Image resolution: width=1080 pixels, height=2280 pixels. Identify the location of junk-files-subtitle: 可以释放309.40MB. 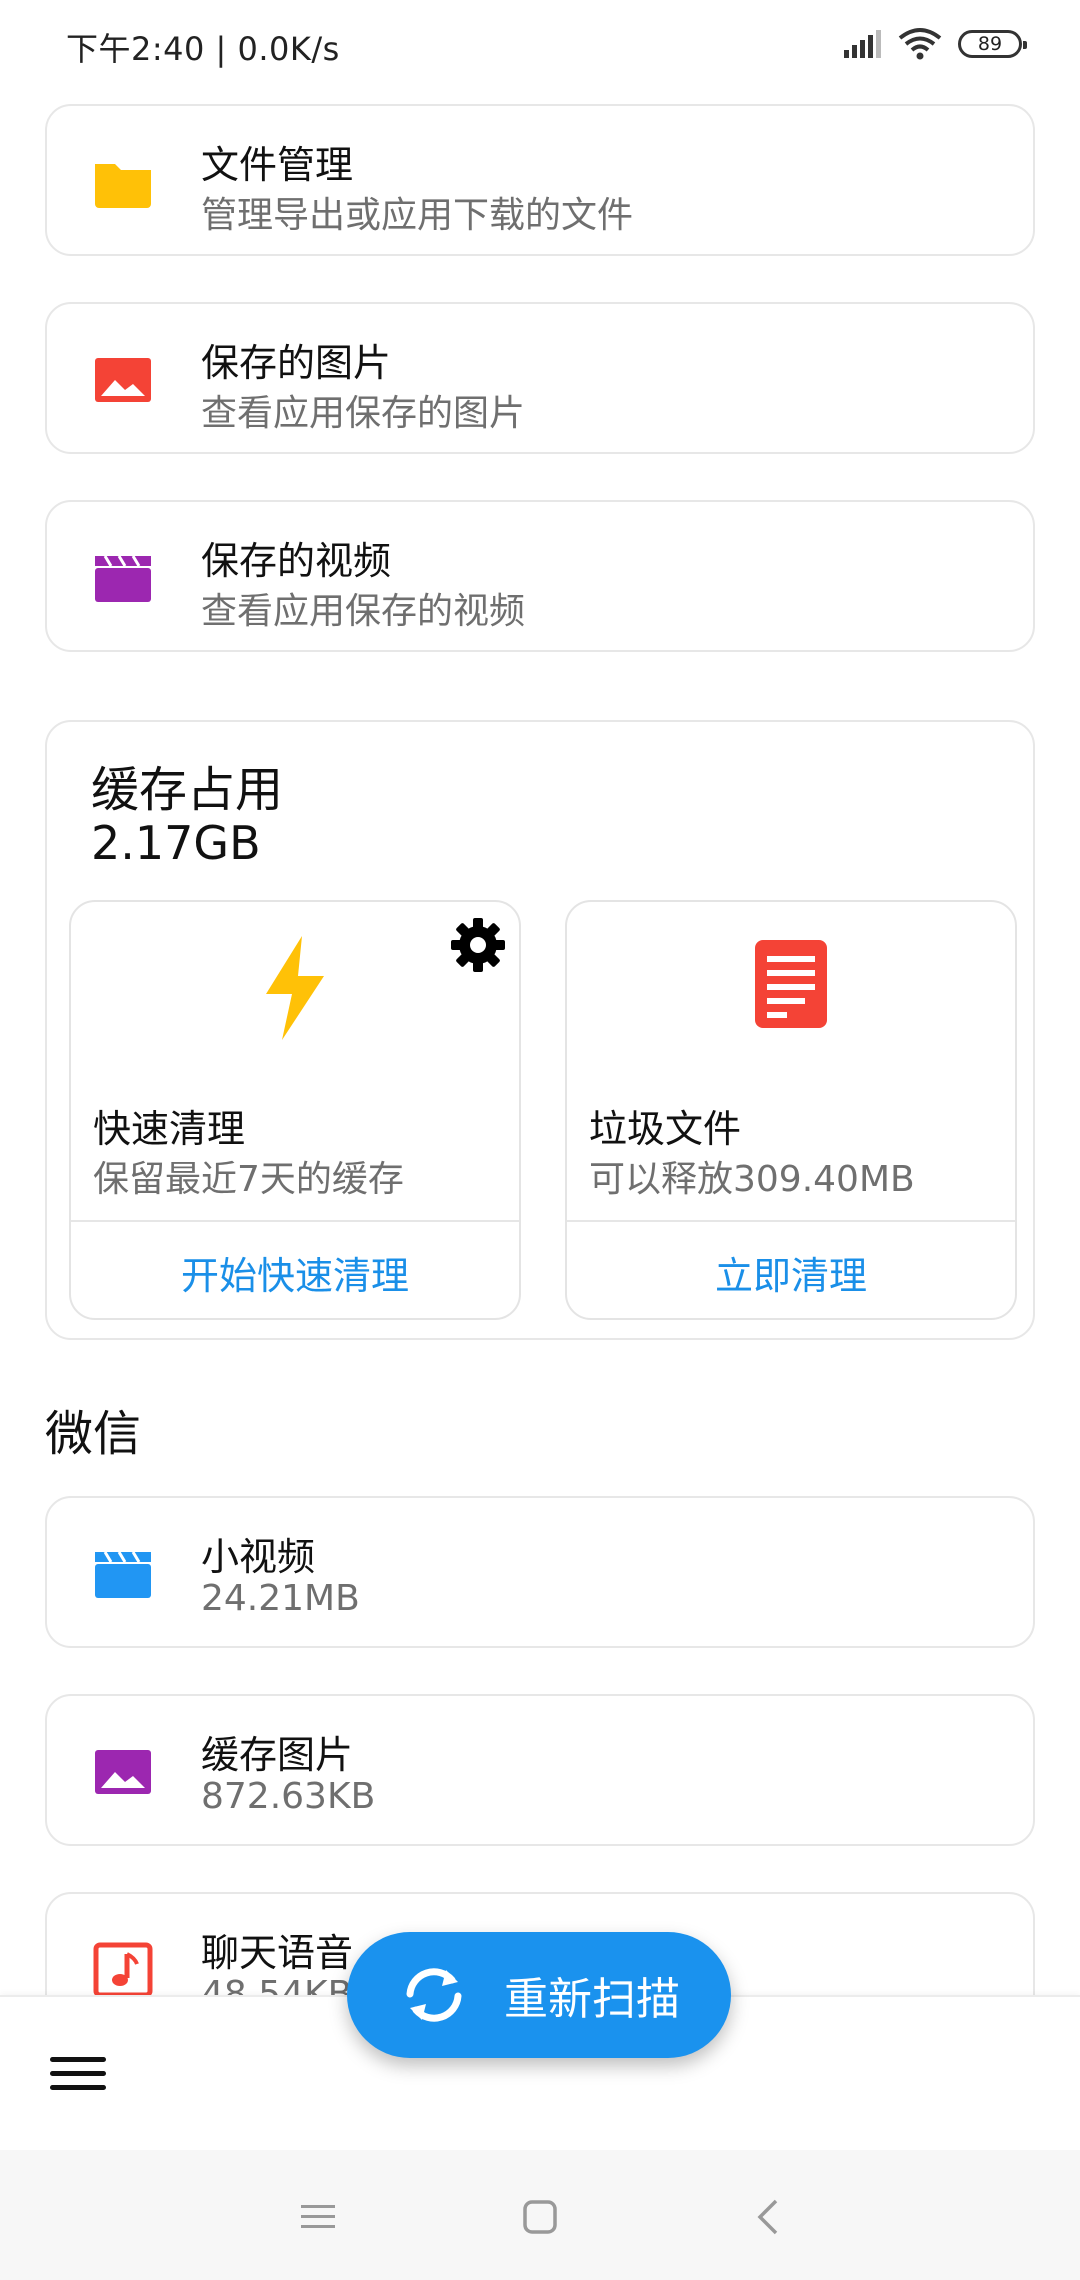
(752, 1179).